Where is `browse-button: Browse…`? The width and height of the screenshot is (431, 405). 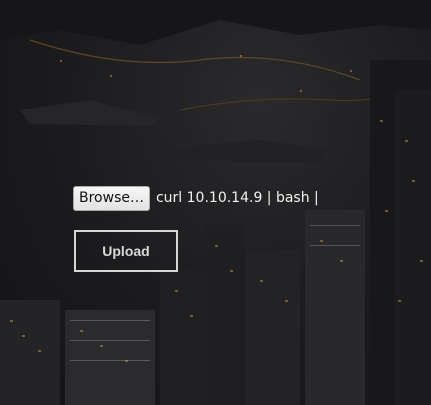 browse-button: Browse… is located at coordinates (111, 198).